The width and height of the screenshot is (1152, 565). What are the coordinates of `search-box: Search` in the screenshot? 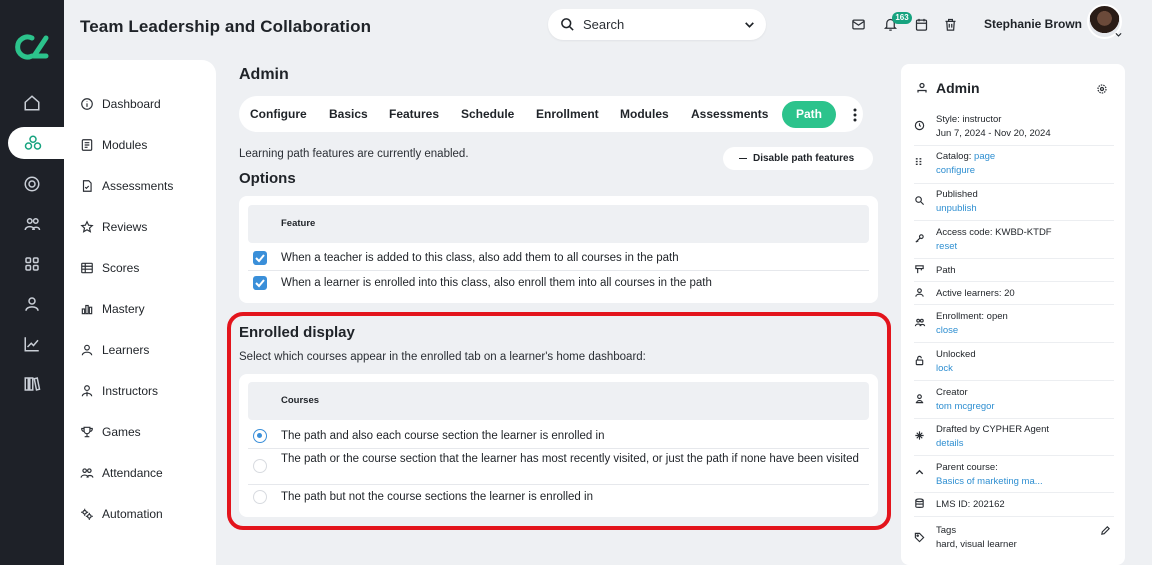 It's located at (657, 24).